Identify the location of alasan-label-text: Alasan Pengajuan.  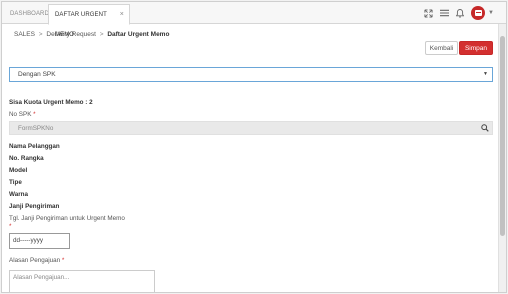
(35, 260).